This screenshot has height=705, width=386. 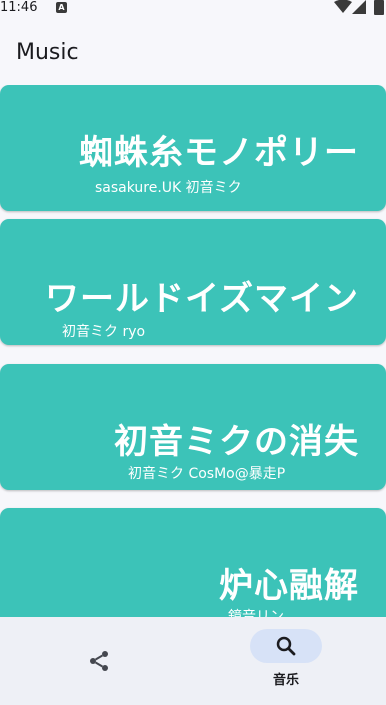 What do you see at coordinates (236, 442) in the screenshot?
I see `song-title: 初音ミクの消失` at bounding box center [236, 442].